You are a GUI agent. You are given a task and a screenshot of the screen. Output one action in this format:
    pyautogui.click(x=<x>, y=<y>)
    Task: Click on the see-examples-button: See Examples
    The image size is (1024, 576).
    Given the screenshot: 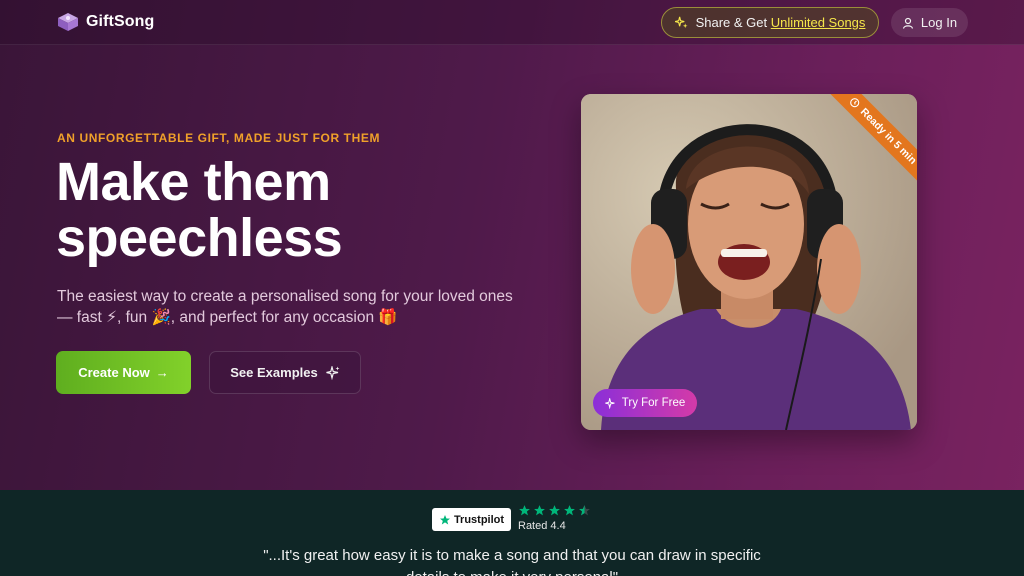 What is the action you would take?
    pyautogui.click(x=285, y=372)
    